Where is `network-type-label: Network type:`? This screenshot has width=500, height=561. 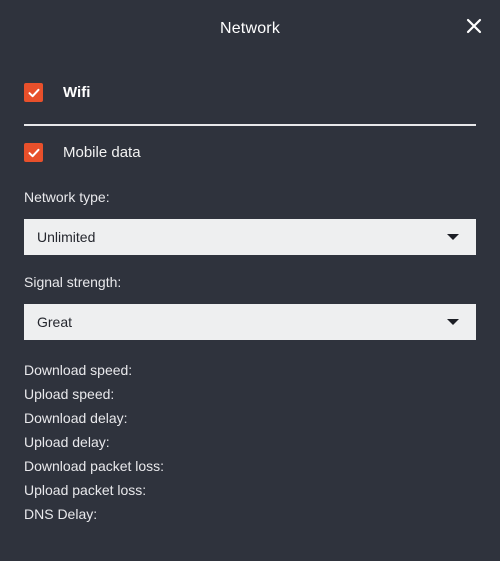 network-type-label: Network type: is located at coordinates (67, 197).